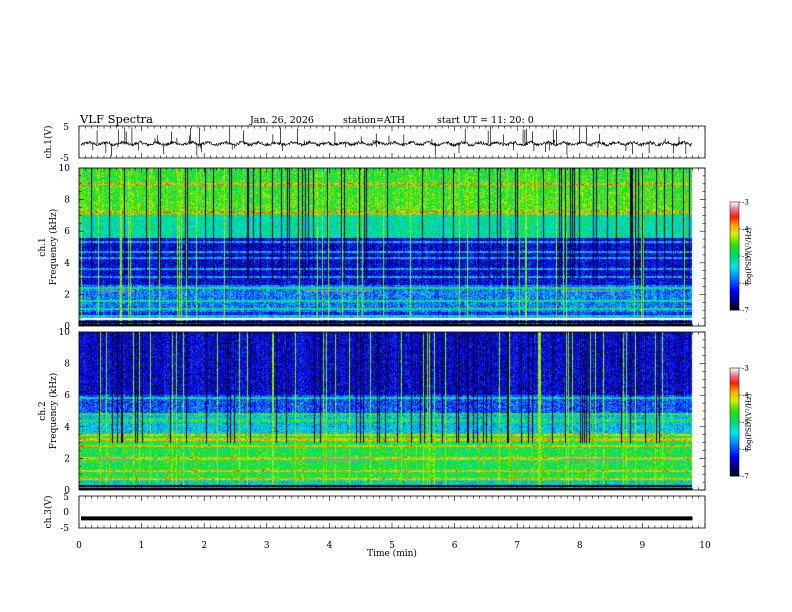 The height and width of the screenshot is (612, 792). I want to click on x-tick-label: 9, so click(643, 546).